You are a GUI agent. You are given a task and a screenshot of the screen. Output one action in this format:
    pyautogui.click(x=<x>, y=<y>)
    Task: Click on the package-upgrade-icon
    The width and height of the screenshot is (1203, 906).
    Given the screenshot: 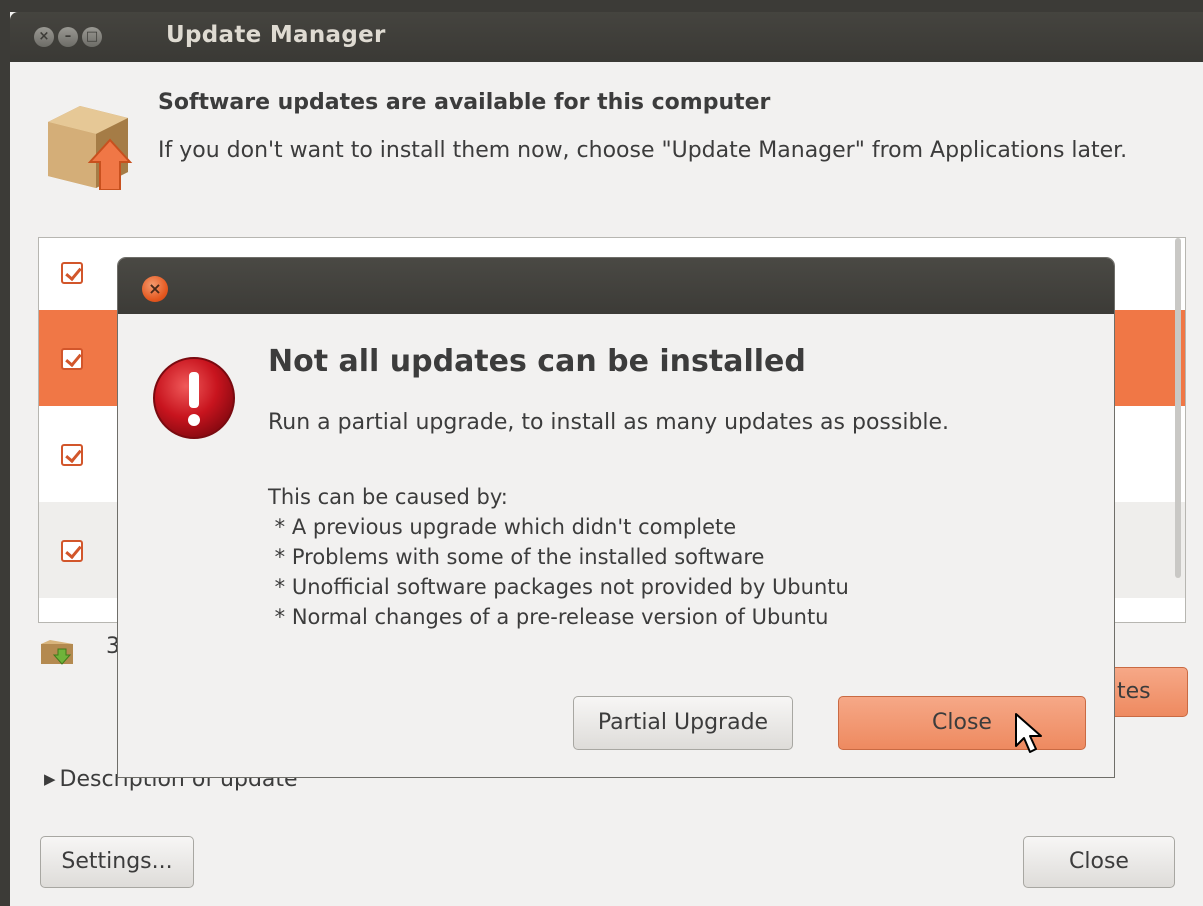 What is the action you would take?
    pyautogui.click(x=90, y=148)
    